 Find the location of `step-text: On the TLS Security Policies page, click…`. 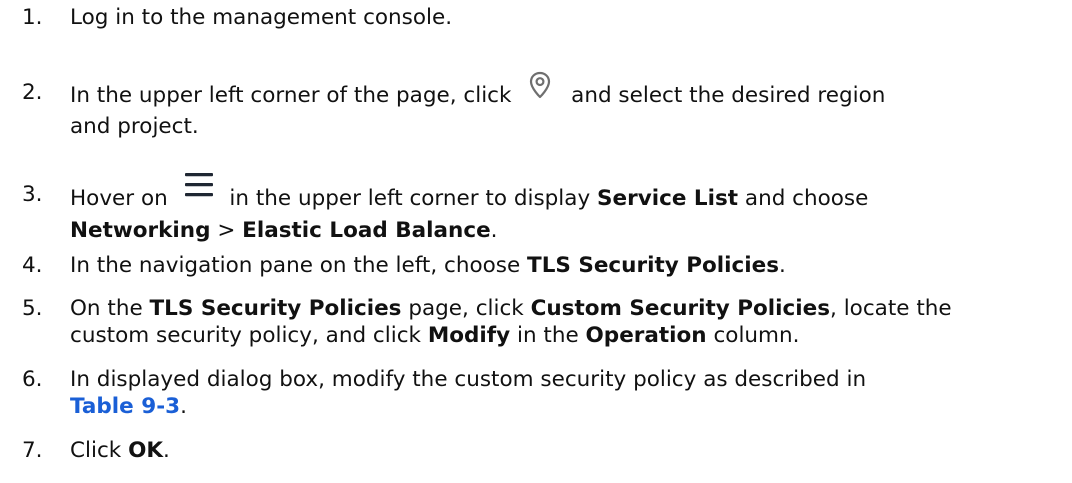

step-text: On the TLS Security Policies page, click… is located at coordinates (511, 322).